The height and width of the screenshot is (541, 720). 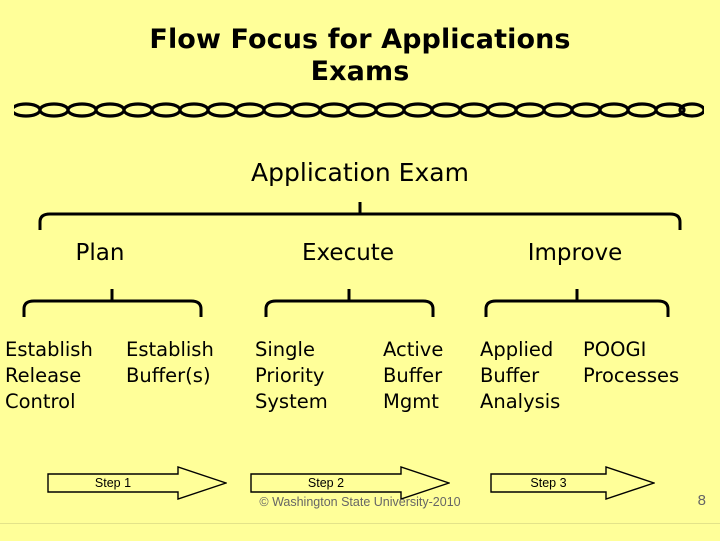 What do you see at coordinates (348, 253) in the screenshot?
I see `node-execute: Execute` at bounding box center [348, 253].